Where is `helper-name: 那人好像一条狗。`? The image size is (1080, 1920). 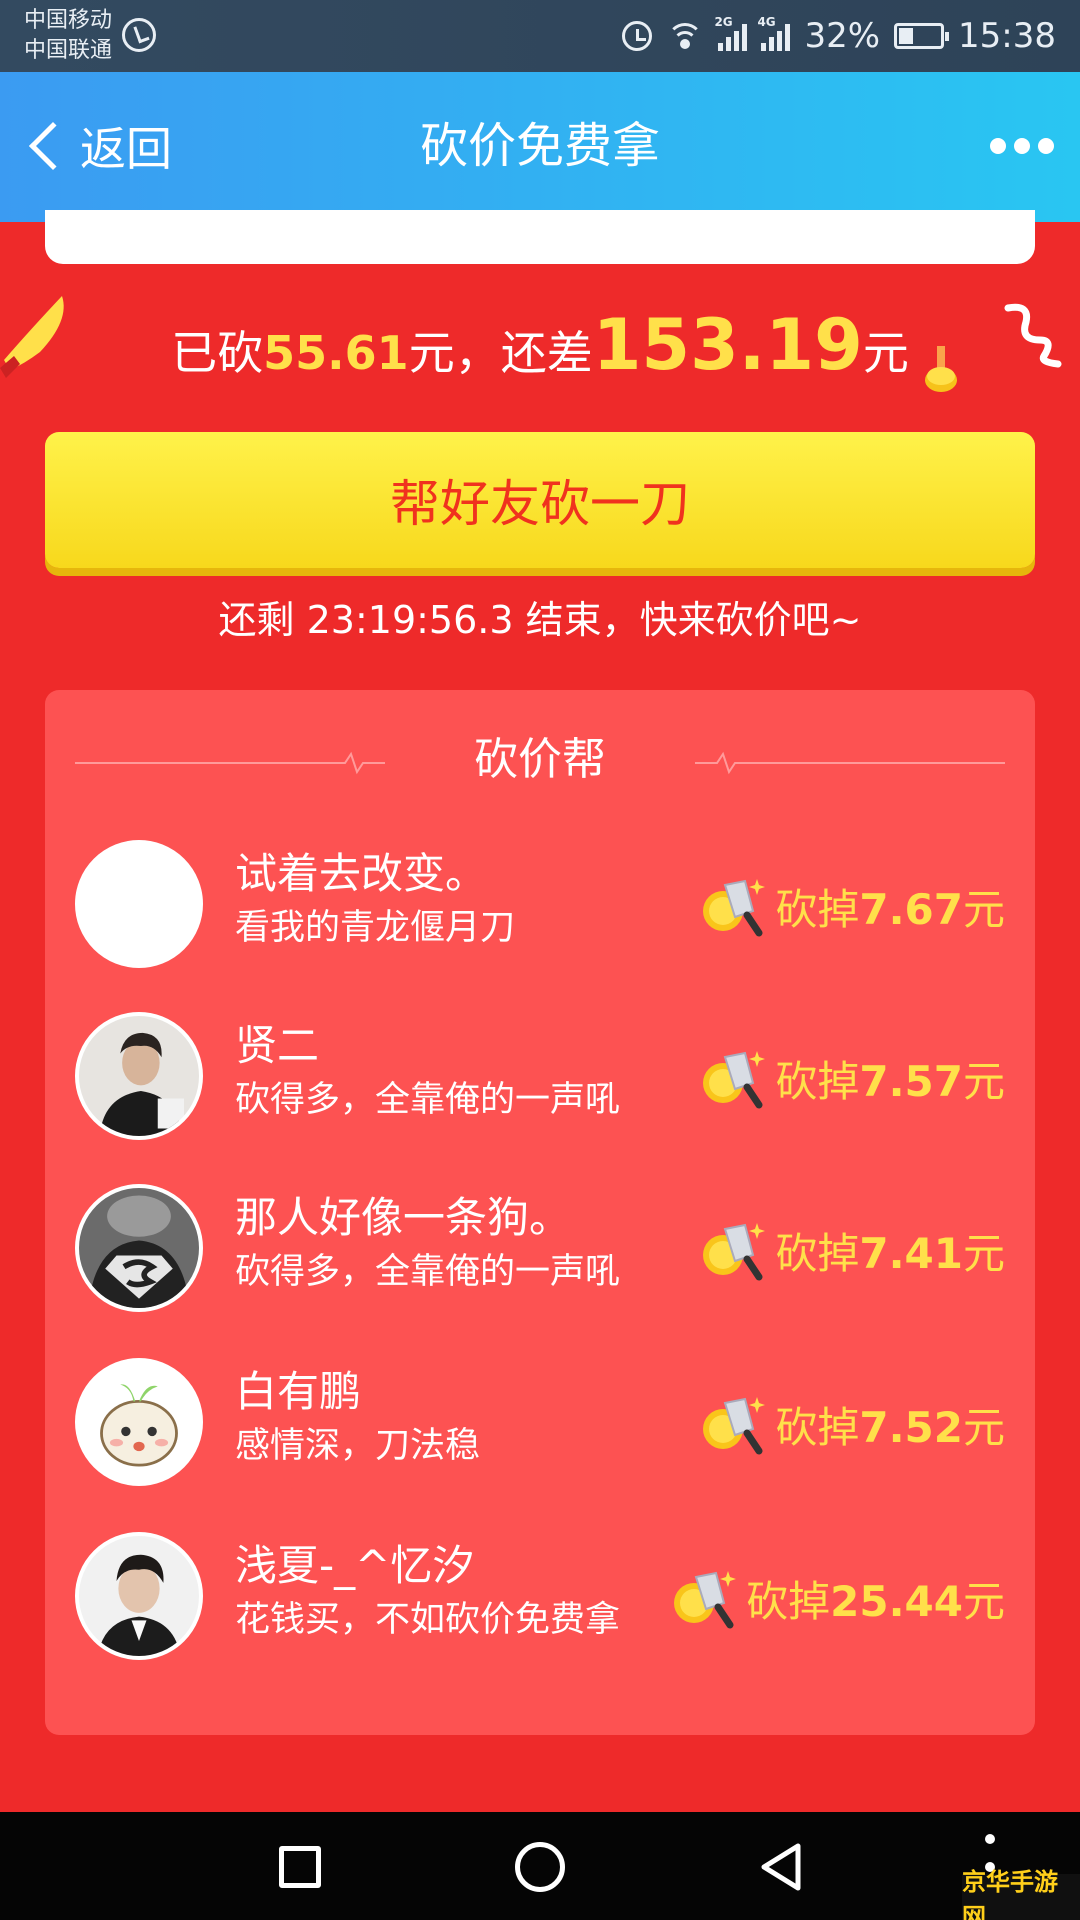
helper-name: 那人好像一条狗。 is located at coordinates (403, 1217).